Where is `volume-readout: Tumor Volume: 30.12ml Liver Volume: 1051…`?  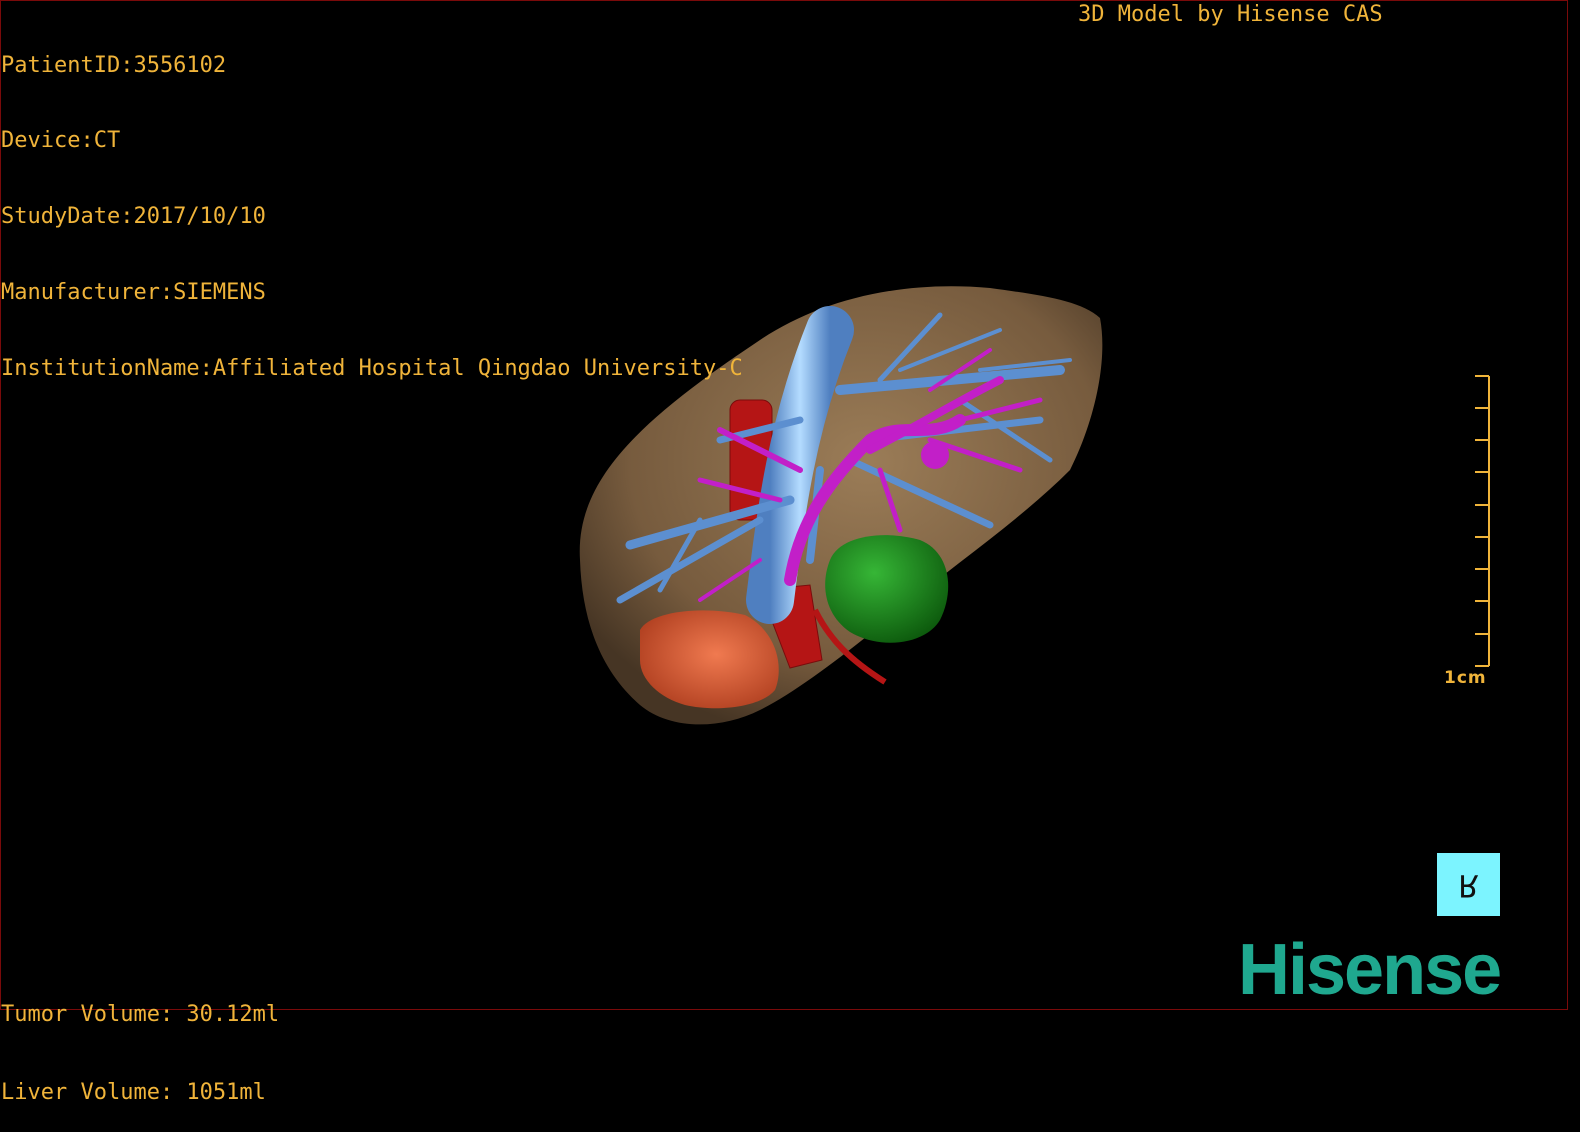
volume-readout: Tumor Volume: 30.12ml Liver Volume: 1051… is located at coordinates (140, 1041).